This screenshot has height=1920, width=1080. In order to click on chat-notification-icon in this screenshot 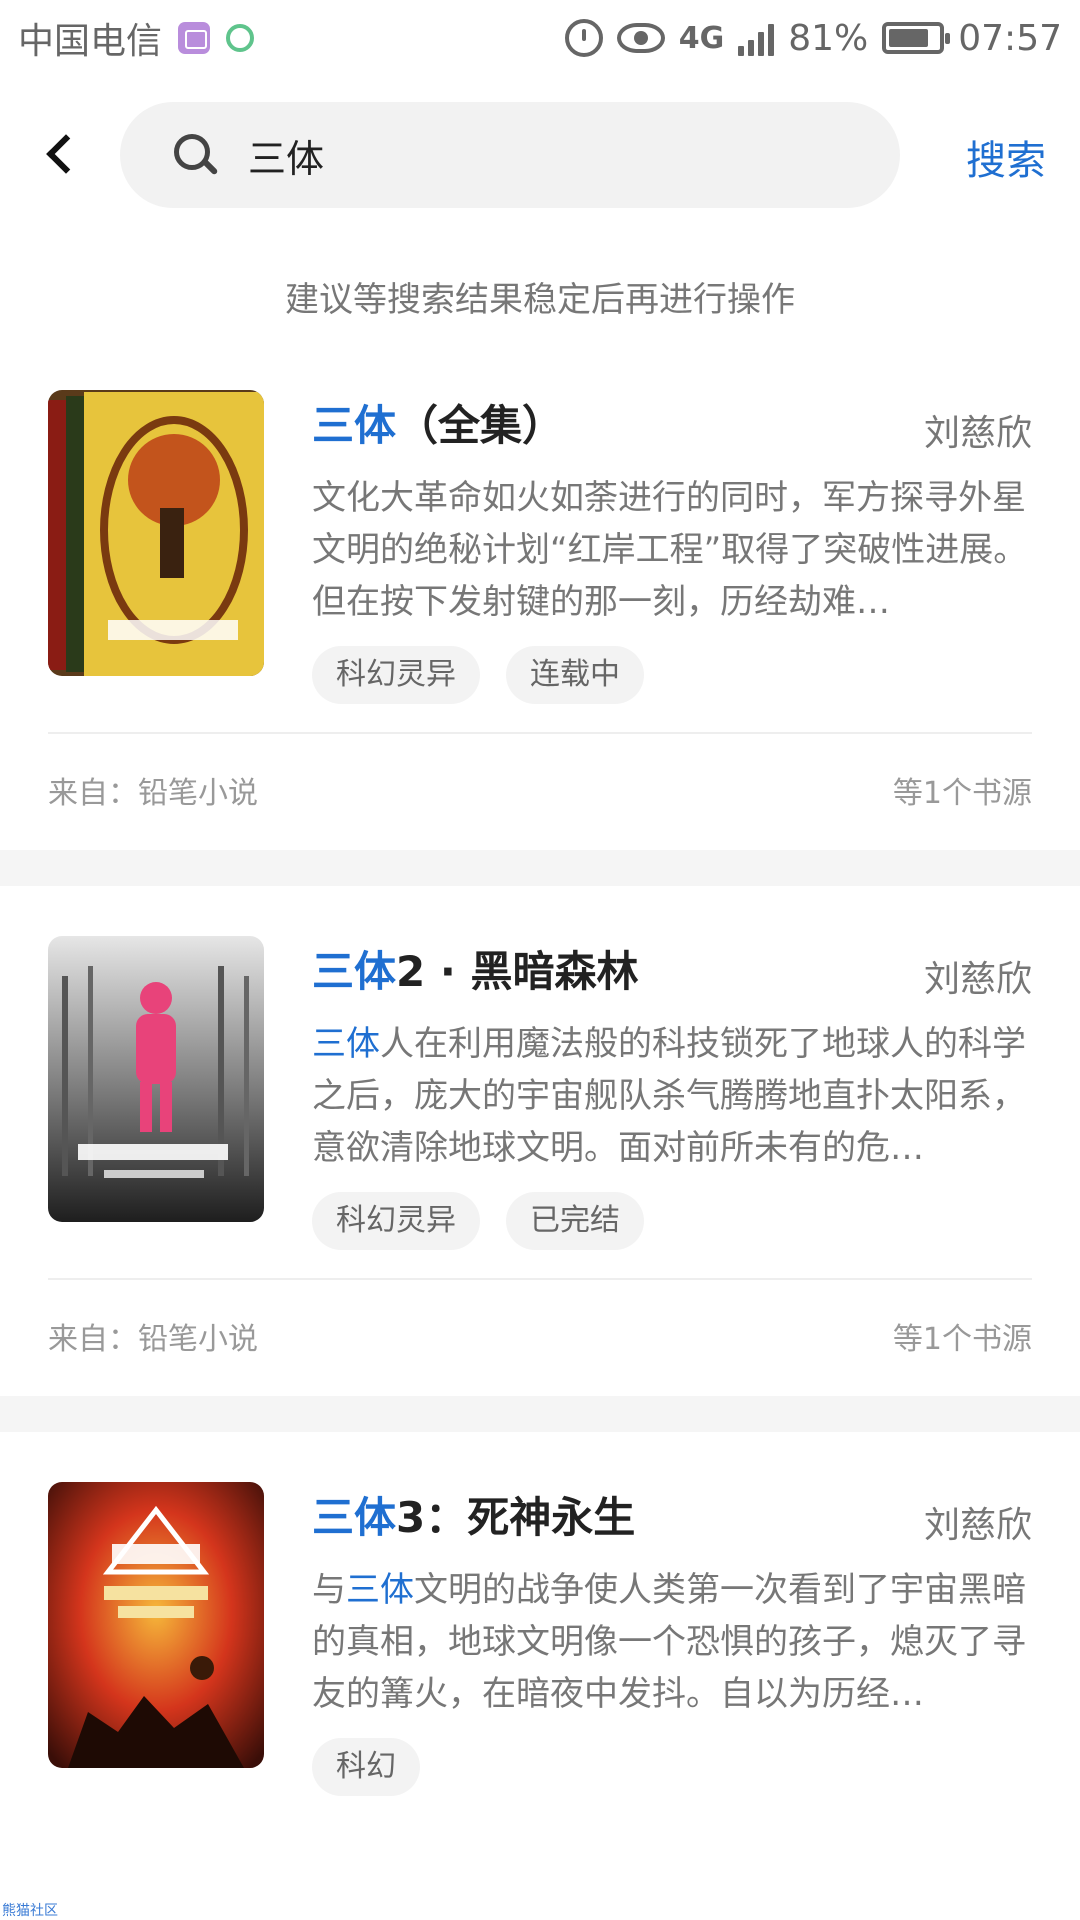, I will do `click(240, 38)`.